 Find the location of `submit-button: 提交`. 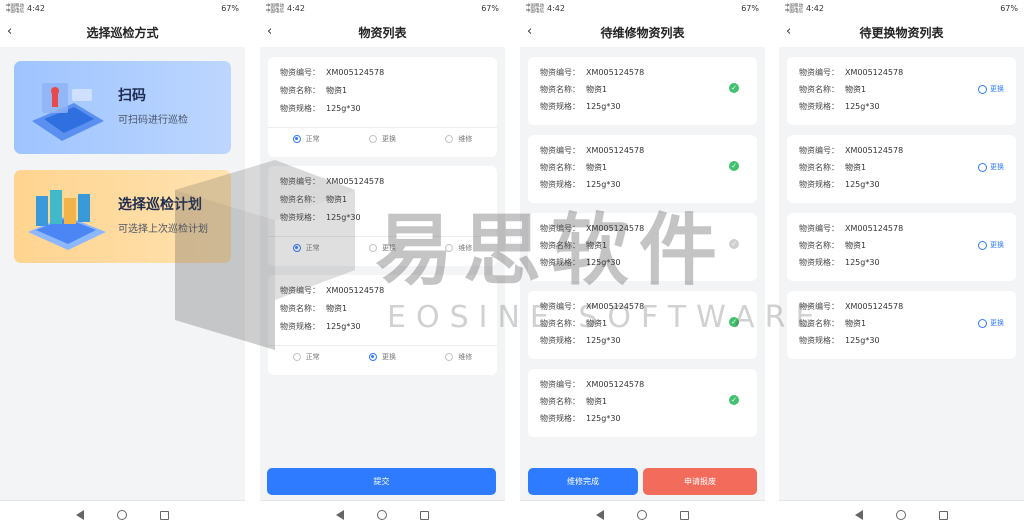

submit-button: 提交 is located at coordinates (381, 481).